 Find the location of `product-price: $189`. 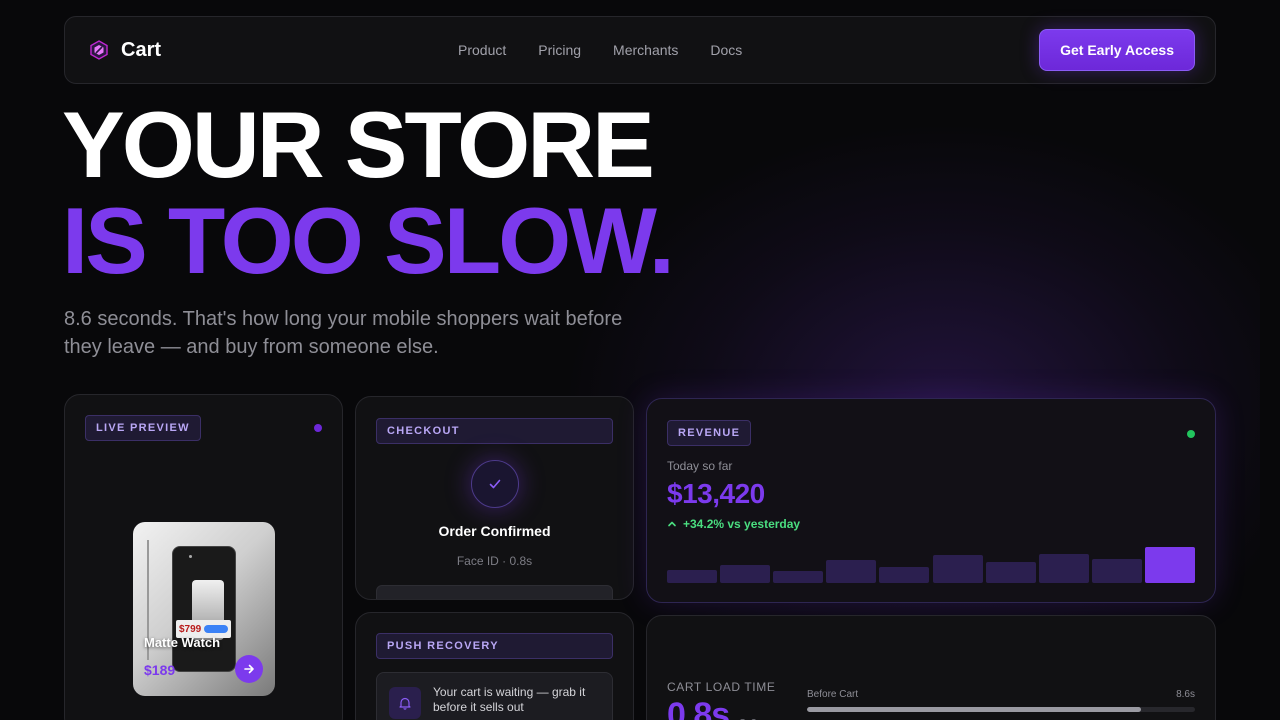

product-price: $189 is located at coordinates (160, 670).